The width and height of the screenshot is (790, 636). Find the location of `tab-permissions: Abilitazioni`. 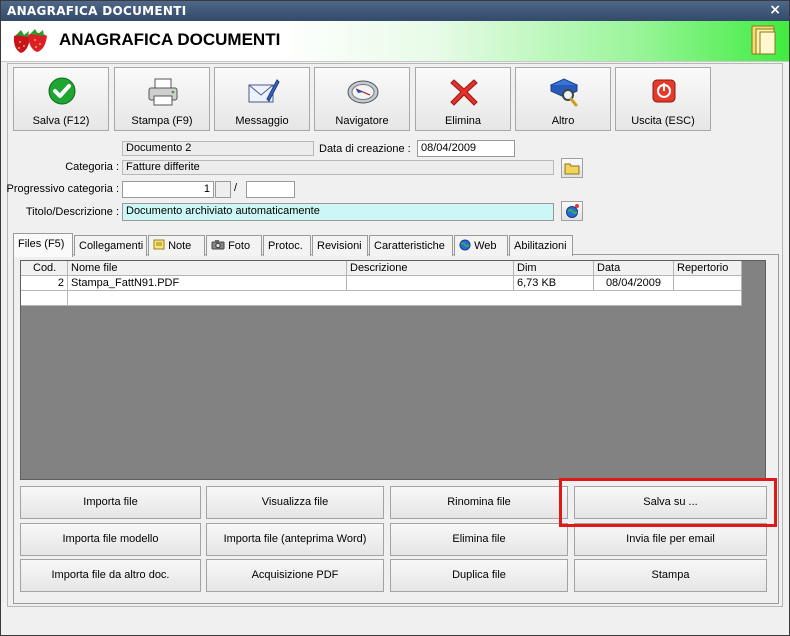

tab-permissions: Abilitazioni is located at coordinates (541, 245).